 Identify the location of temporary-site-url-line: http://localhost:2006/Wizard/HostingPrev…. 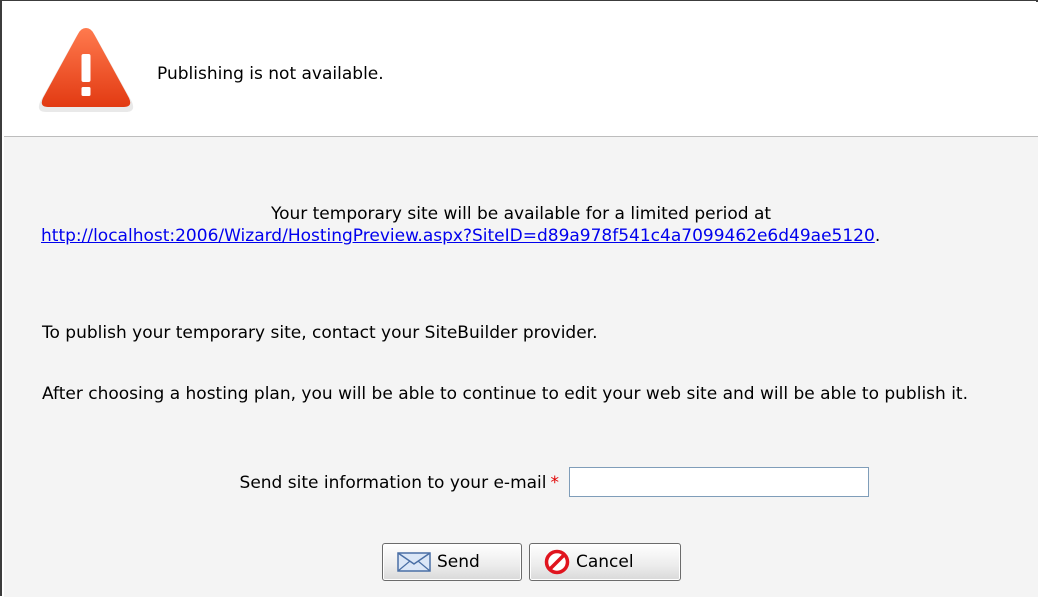
(460, 236).